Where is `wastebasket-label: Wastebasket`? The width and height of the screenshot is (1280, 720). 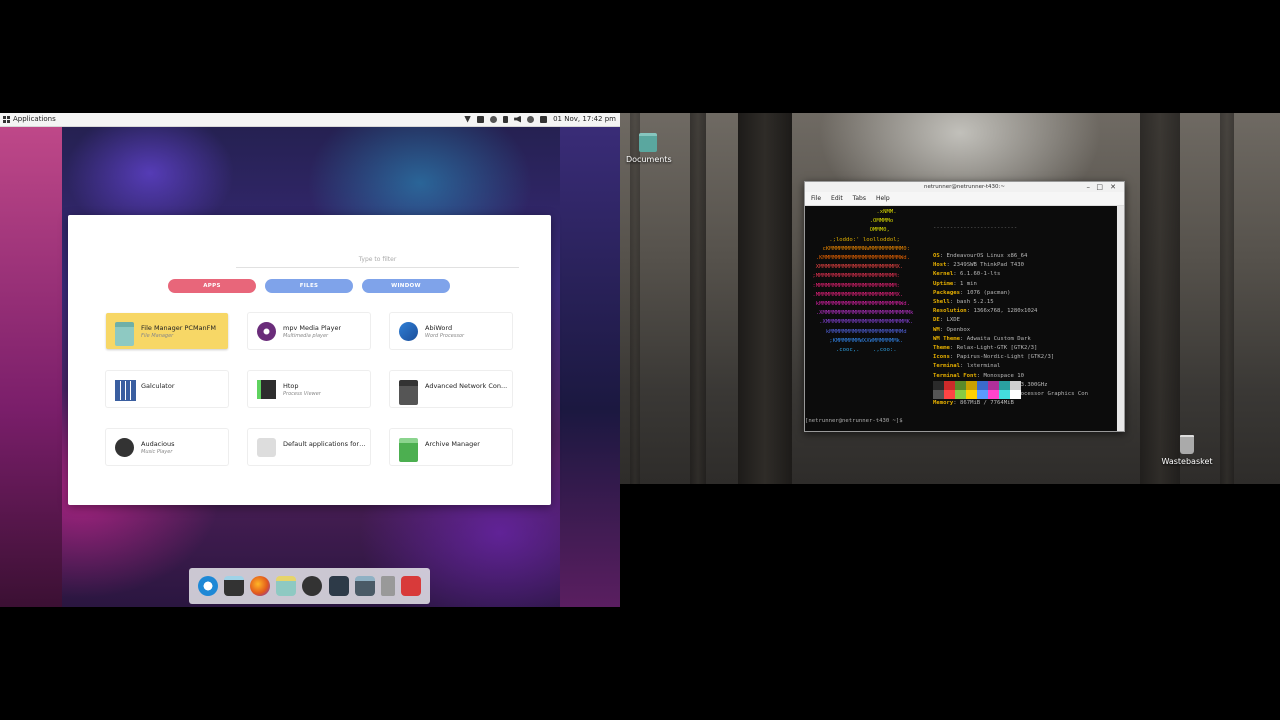
wastebasket-label: Wastebasket is located at coordinates (1187, 461).